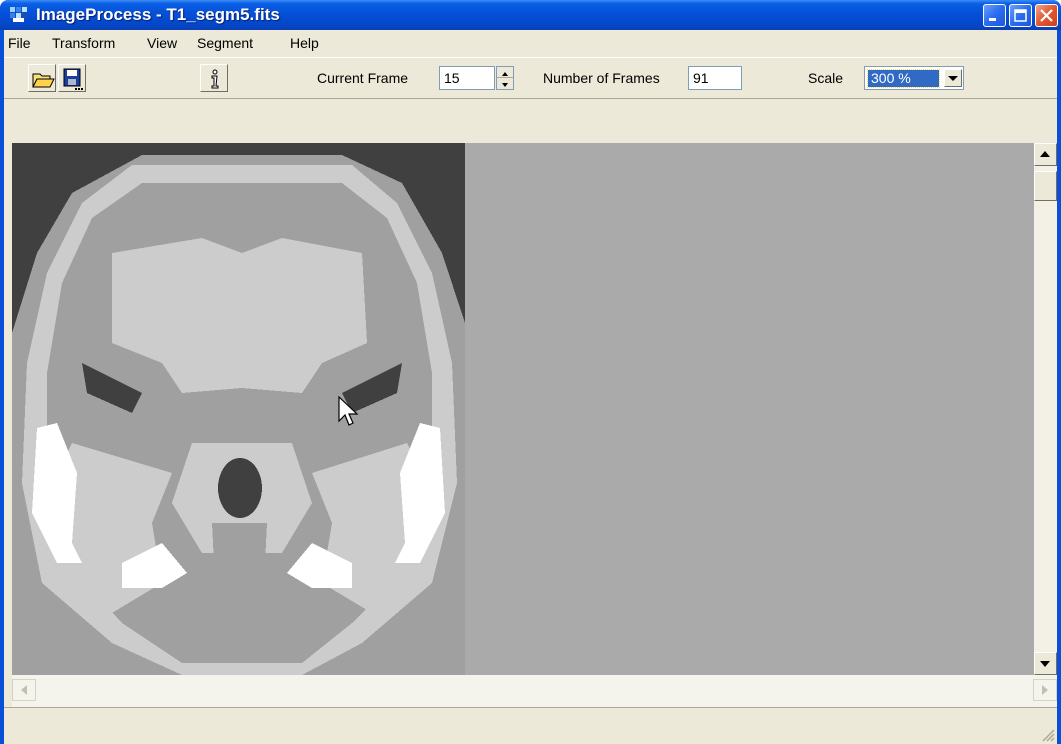 The width and height of the screenshot is (1061, 744). Describe the element at coordinates (534, 691) in the screenshot. I see `horizontal-scrollbar` at that location.